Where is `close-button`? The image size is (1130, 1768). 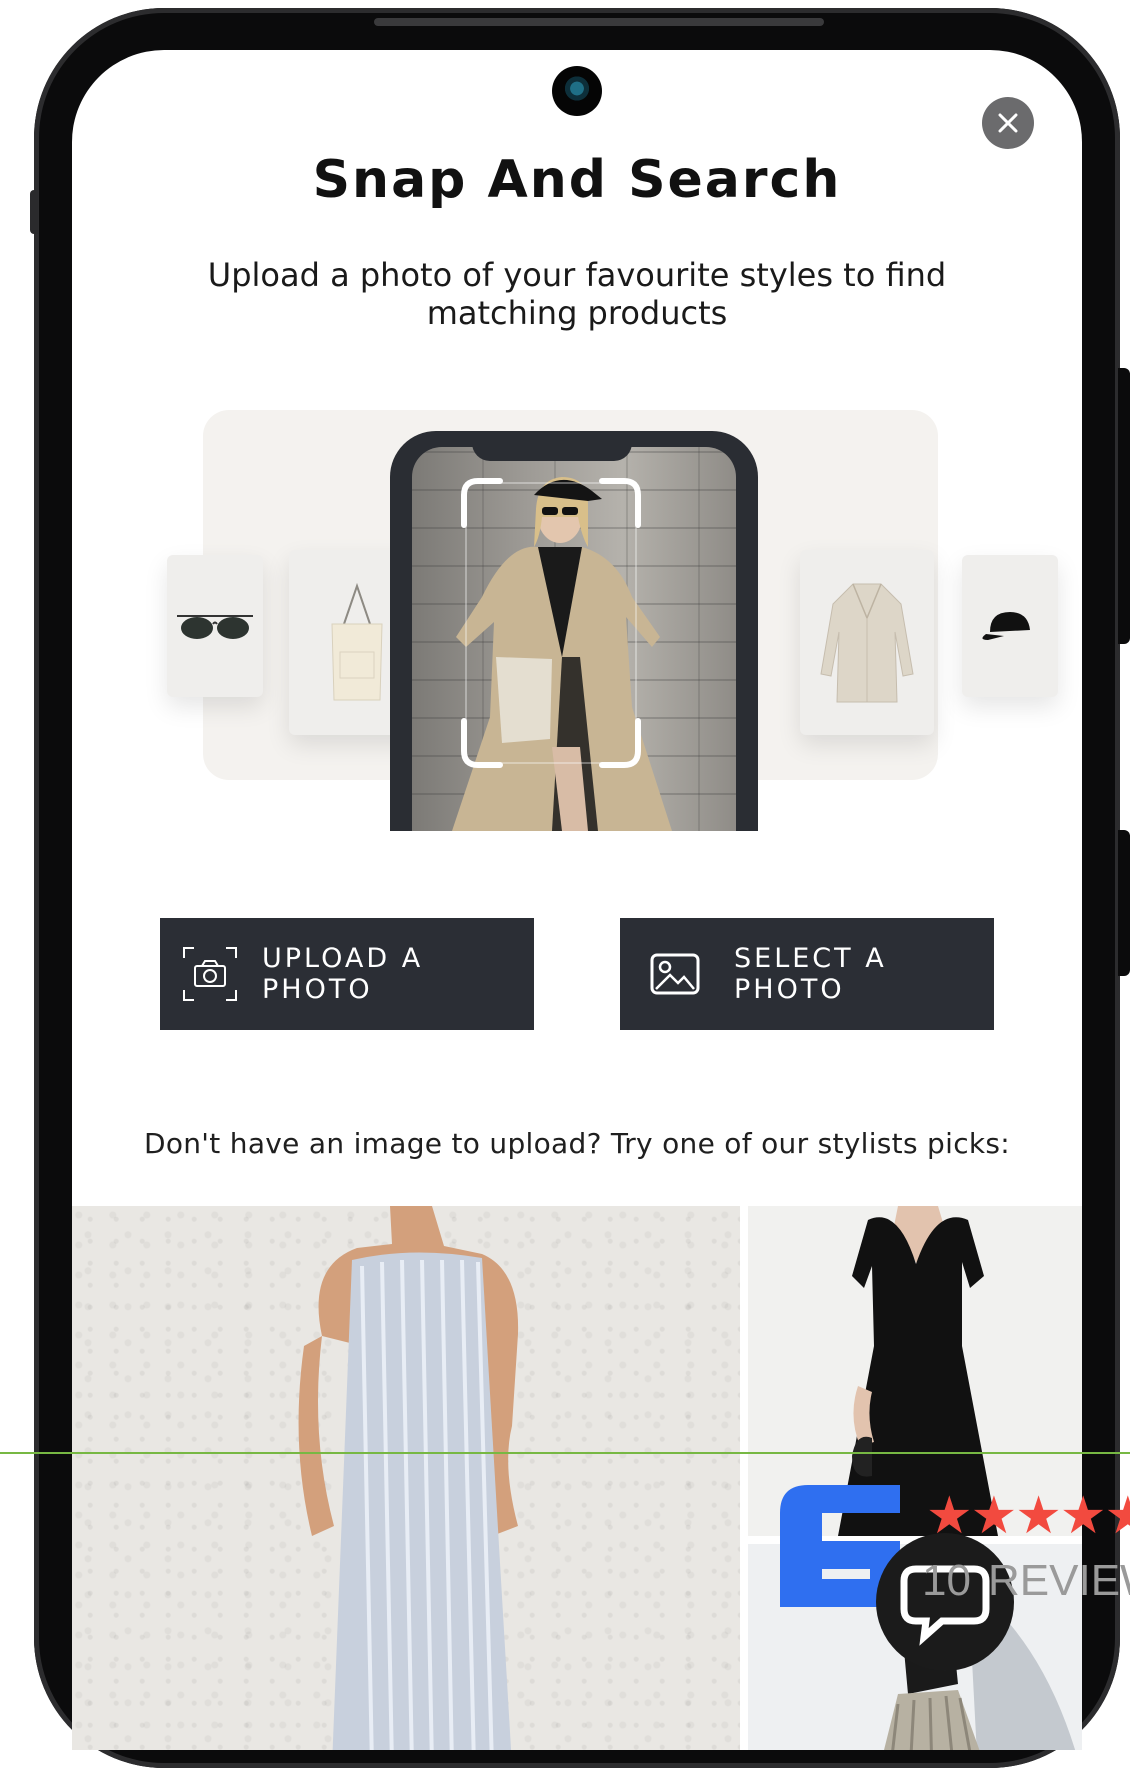 close-button is located at coordinates (1008, 123).